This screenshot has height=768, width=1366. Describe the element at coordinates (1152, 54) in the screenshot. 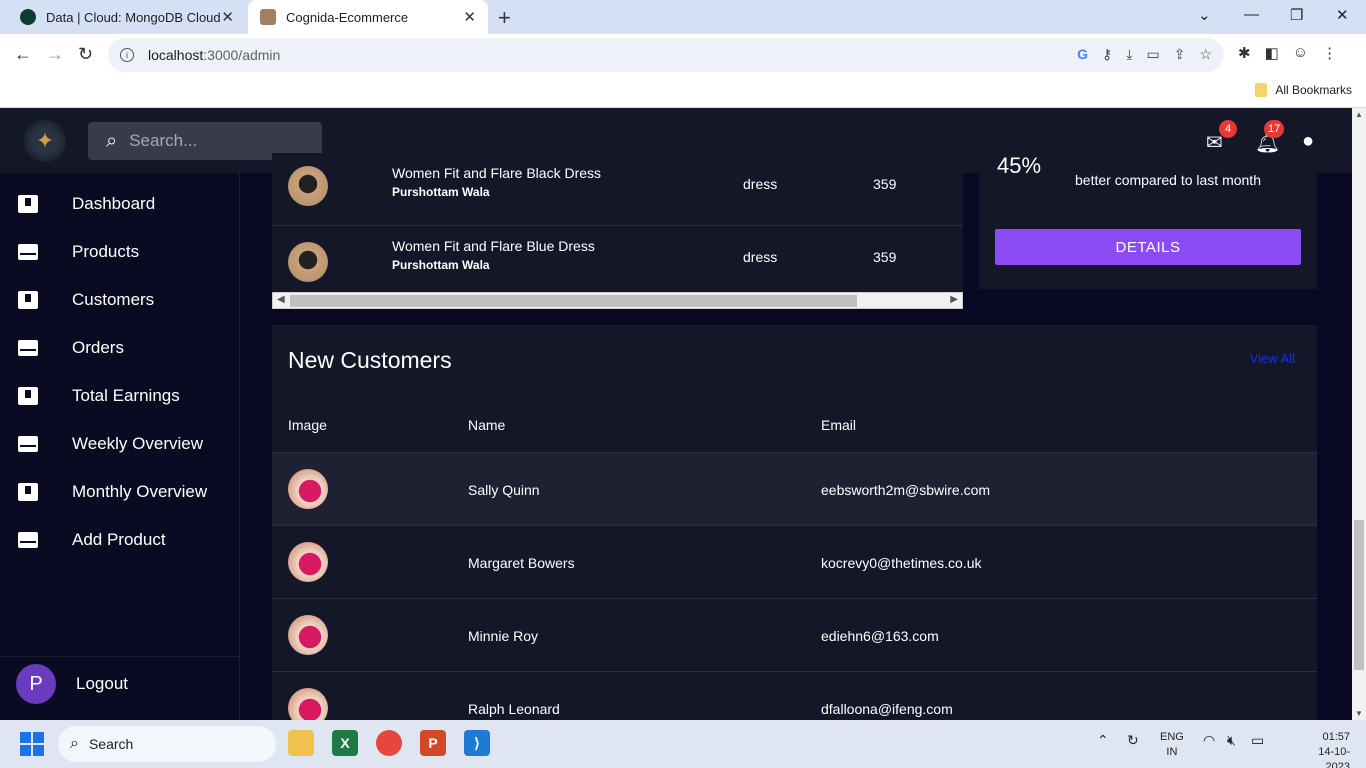

I see `card-icon: ▭` at that location.